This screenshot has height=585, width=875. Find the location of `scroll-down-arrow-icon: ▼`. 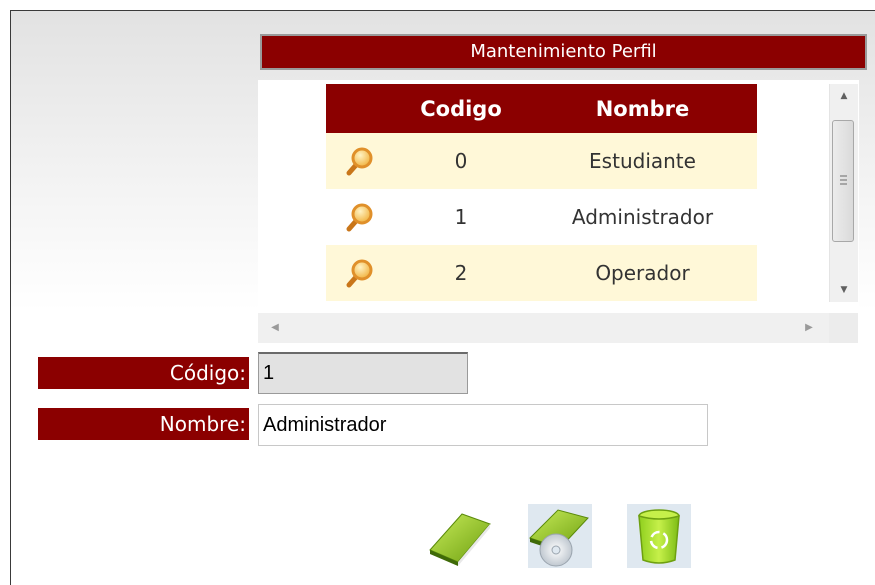

scroll-down-arrow-icon: ▼ is located at coordinates (844, 290).